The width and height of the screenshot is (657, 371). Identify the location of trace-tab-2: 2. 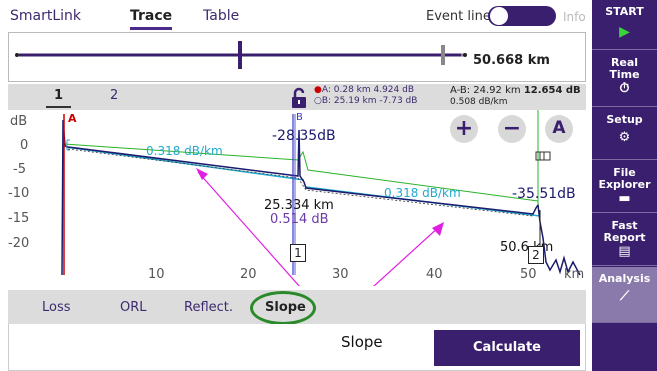
(114, 95).